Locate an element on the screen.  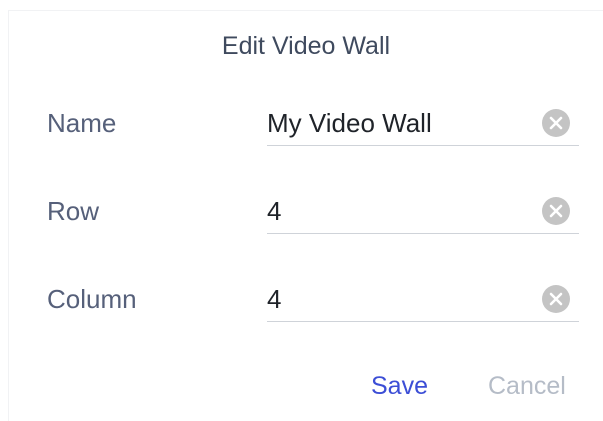
name-field is located at coordinates (423, 125).